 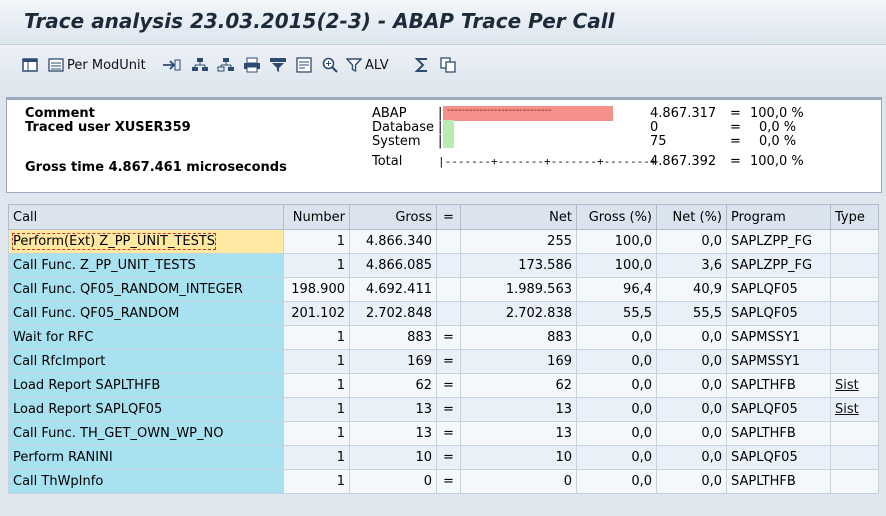 What do you see at coordinates (691, 217) in the screenshot?
I see `col-header-net-pct: Net (%)` at bounding box center [691, 217].